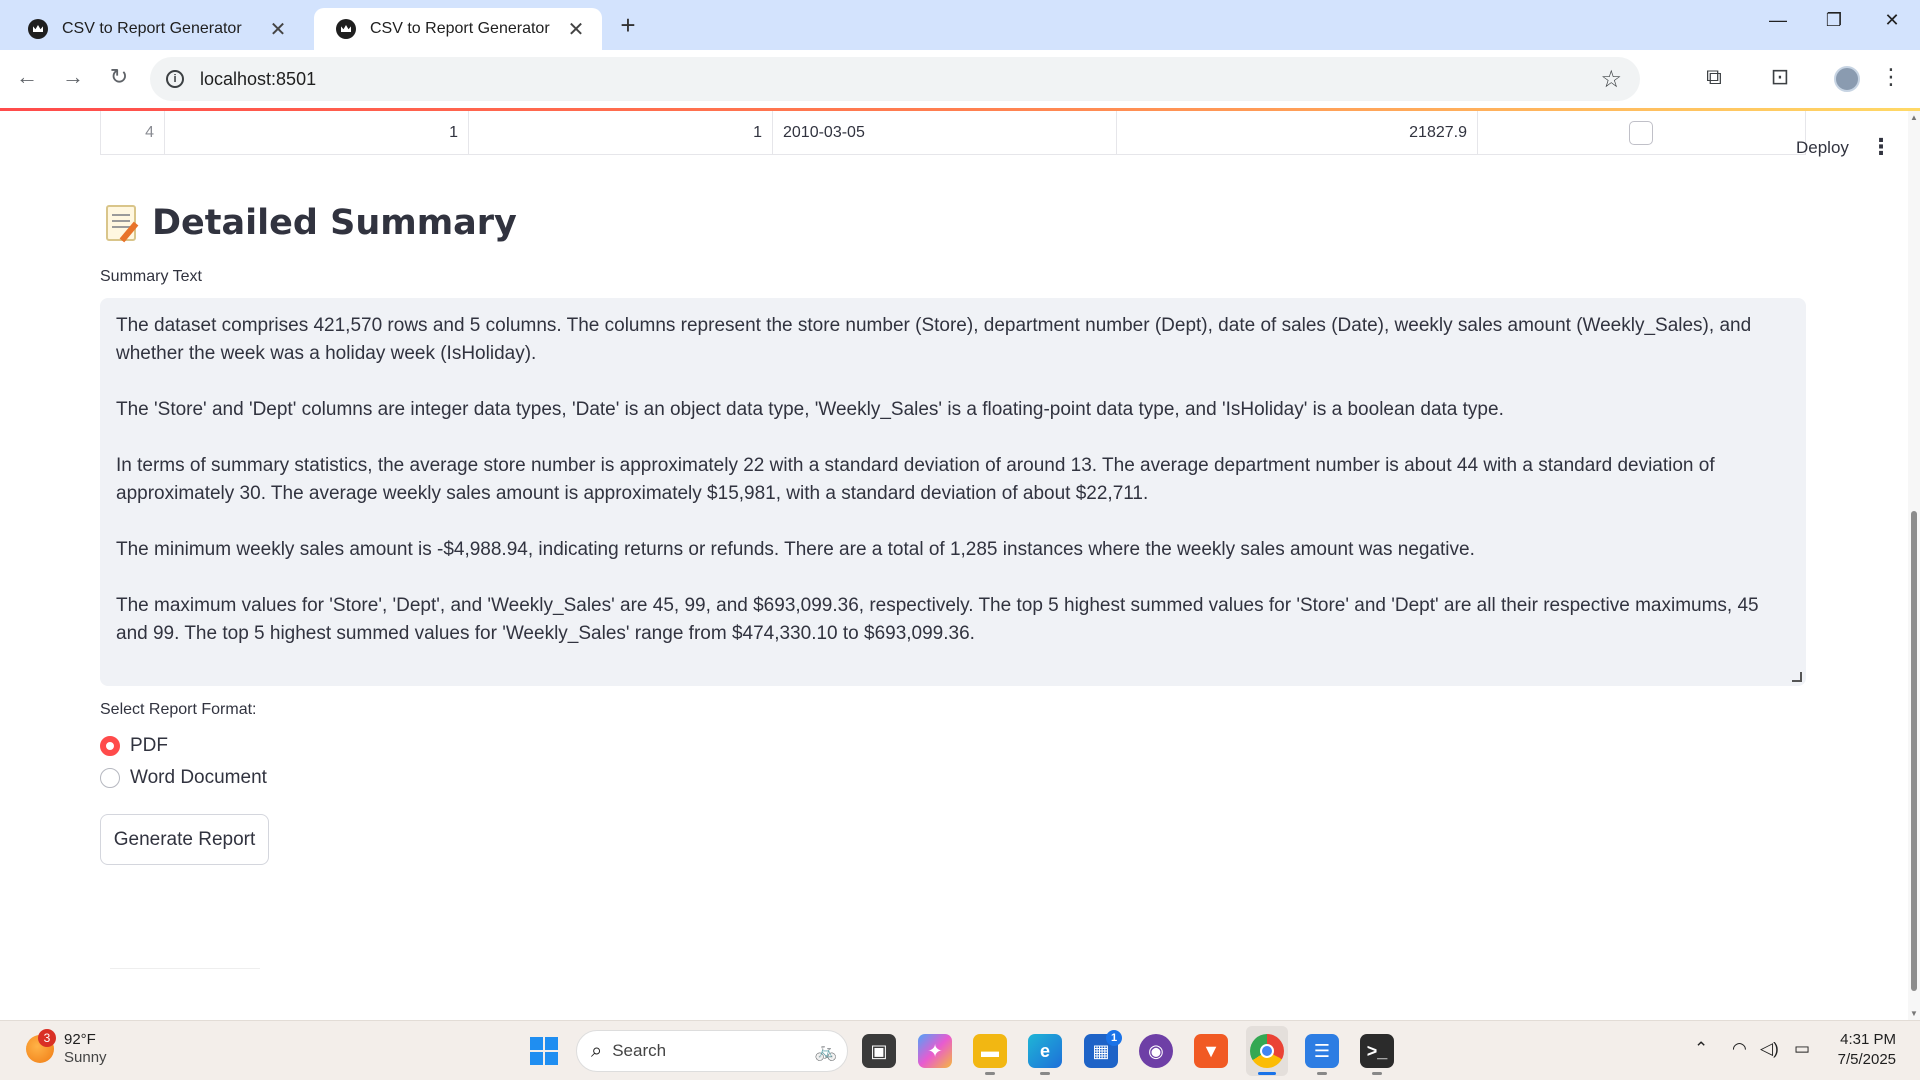 This screenshot has width=1920, height=1080. I want to click on resize-handle, so click(1797, 677).